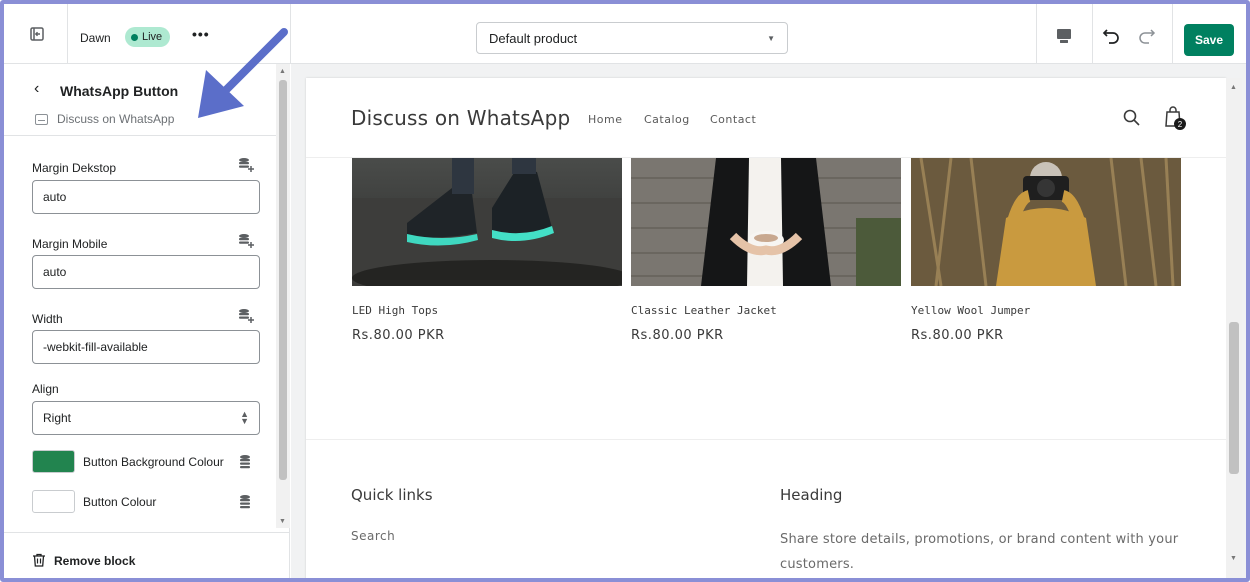  Describe the element at coordinates (632, 38) in the screenshot. I see `template-select: Default product ▼` at that location.